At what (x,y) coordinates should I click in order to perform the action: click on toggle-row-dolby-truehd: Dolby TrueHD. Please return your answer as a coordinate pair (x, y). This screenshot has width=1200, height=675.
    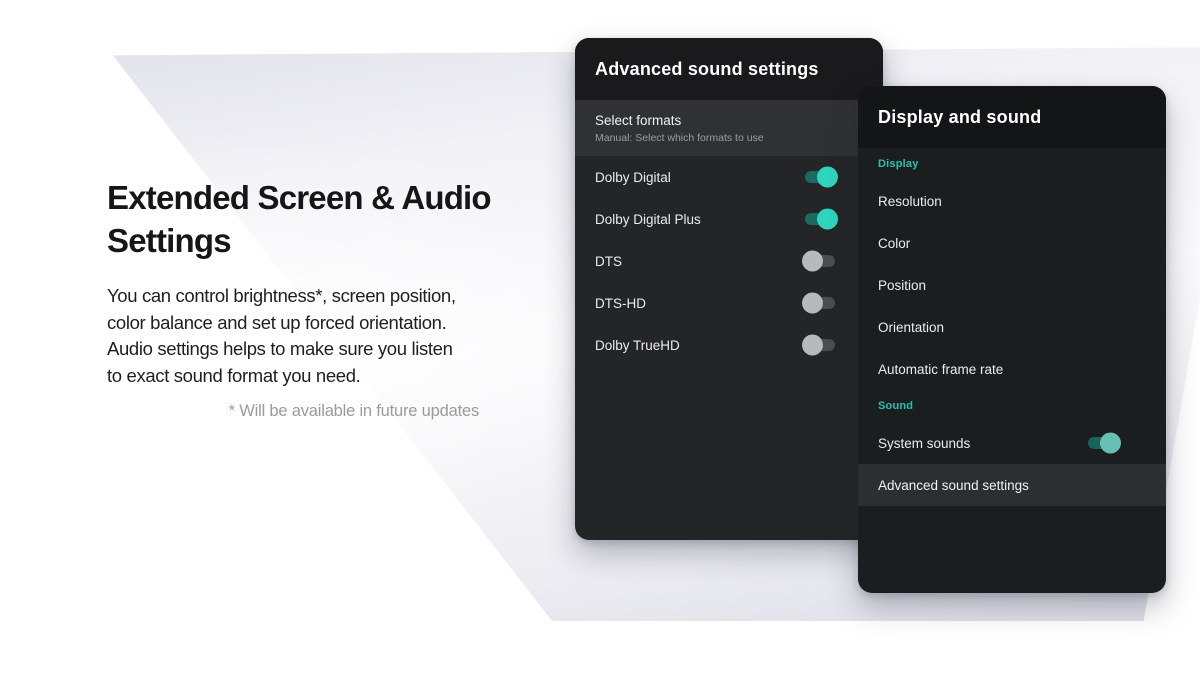
    Looking at the image, I should click on (729, 345).